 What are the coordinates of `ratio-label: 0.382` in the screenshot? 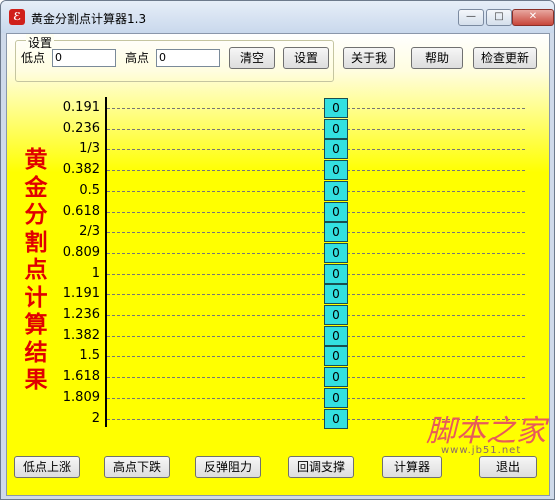 It's located at (81, 170).